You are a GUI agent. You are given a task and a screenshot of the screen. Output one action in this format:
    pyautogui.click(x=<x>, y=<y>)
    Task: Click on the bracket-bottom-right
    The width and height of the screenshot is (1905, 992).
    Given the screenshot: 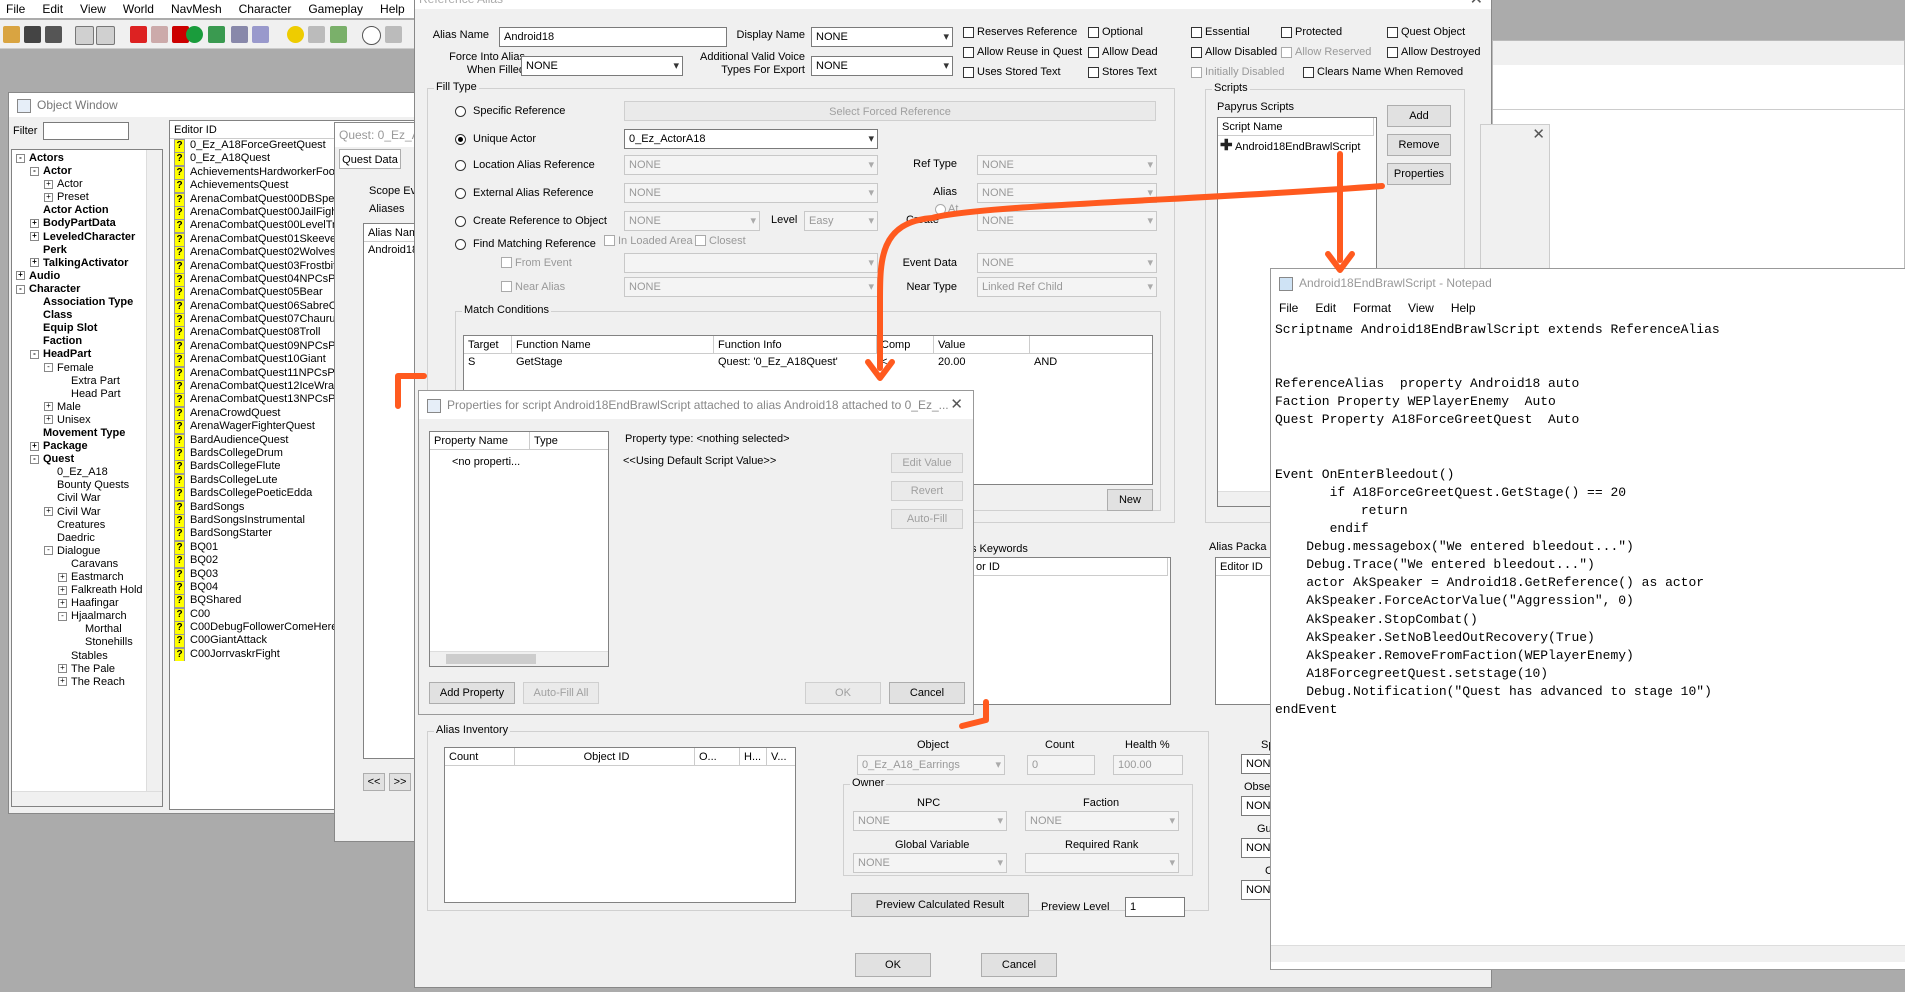 What is the action you would take?
    pyautogui.click(x=974, y=714)
    